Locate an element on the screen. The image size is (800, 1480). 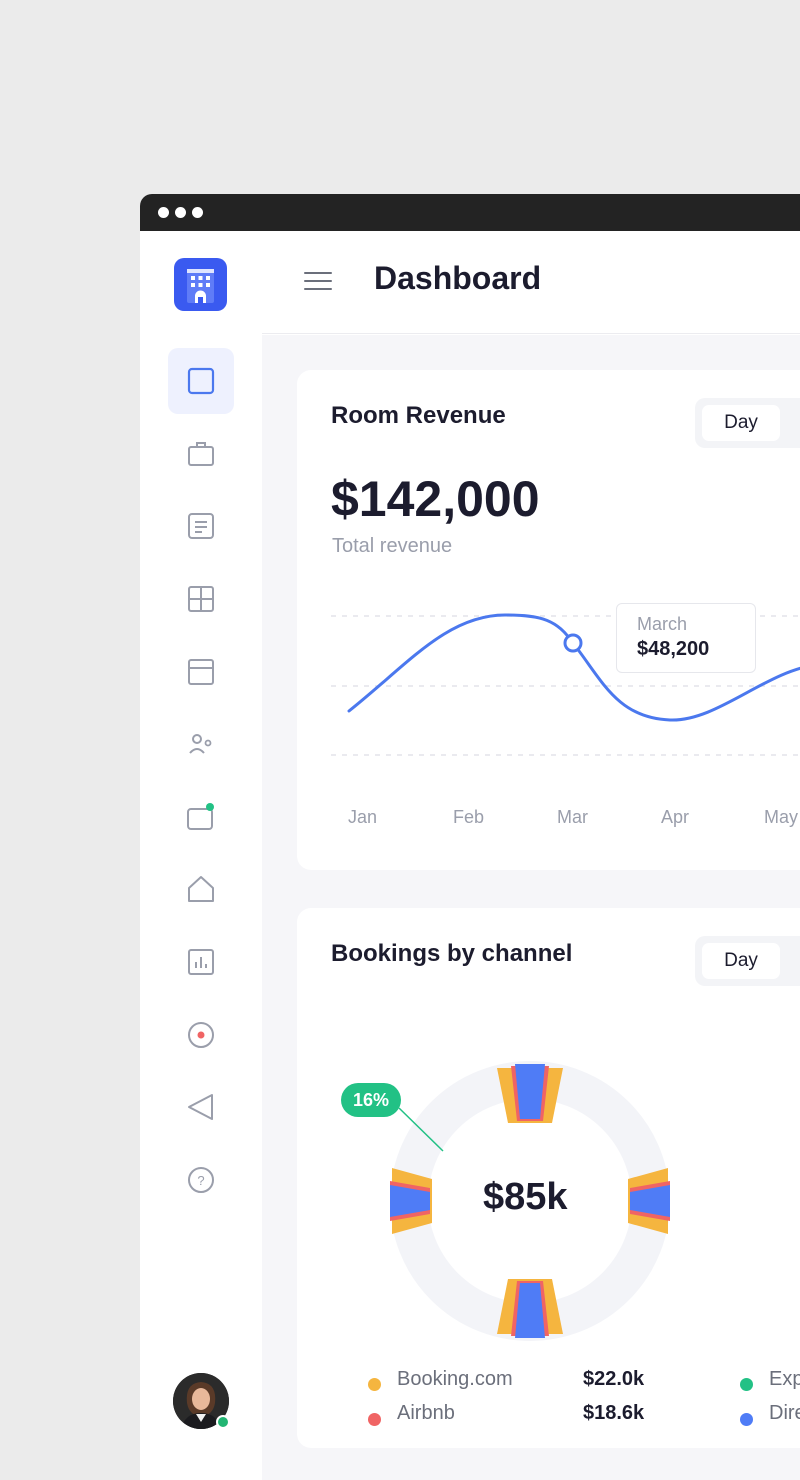
month-label: Mar is located at coordinates (572, 817).